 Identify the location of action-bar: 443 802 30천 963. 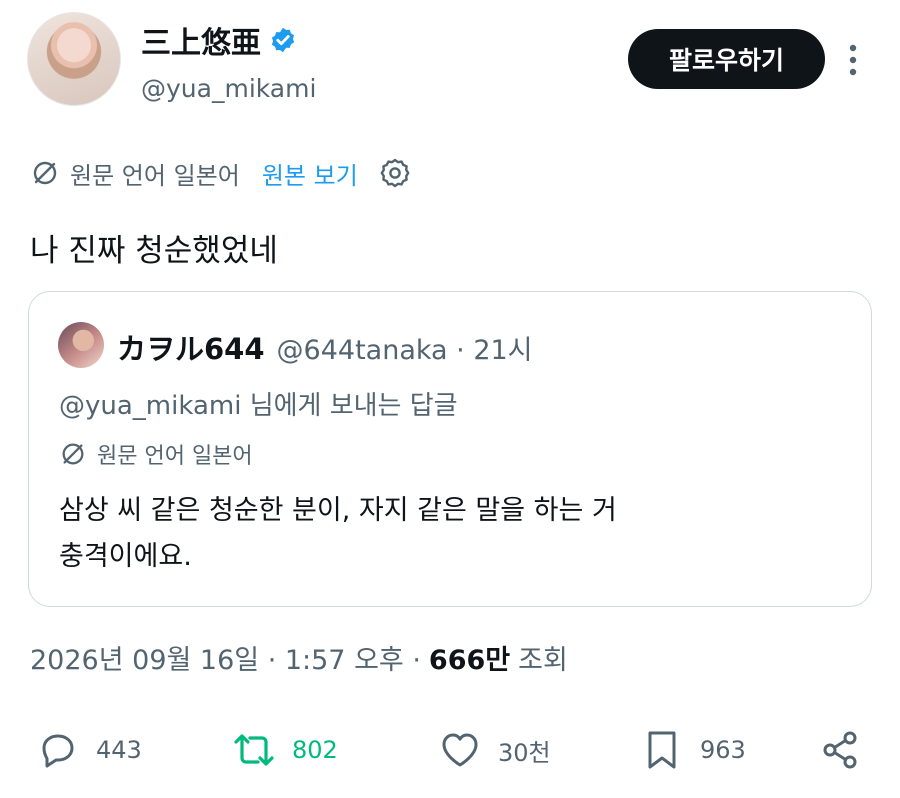
(450, 752).